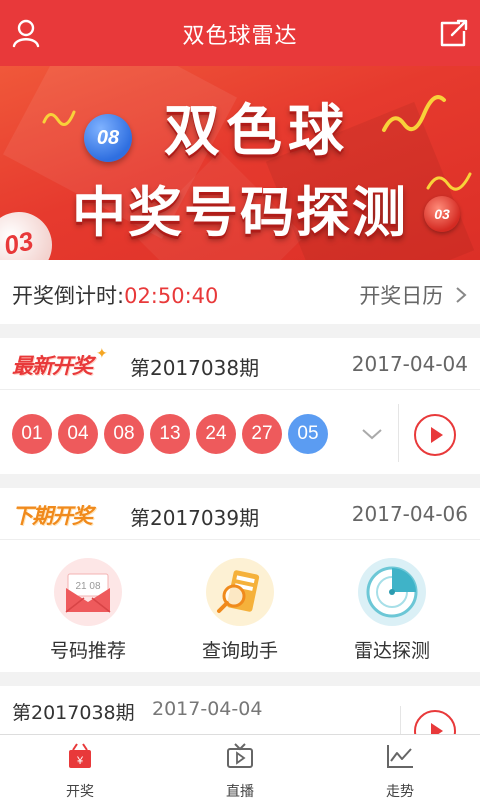 Image resolution: width=480 pixels, height=800 pixels. What do you see at coordinates (171, 296) in the screenshot?
I see `countdown-time: 02:50:40` at bounding box center [171, 296].